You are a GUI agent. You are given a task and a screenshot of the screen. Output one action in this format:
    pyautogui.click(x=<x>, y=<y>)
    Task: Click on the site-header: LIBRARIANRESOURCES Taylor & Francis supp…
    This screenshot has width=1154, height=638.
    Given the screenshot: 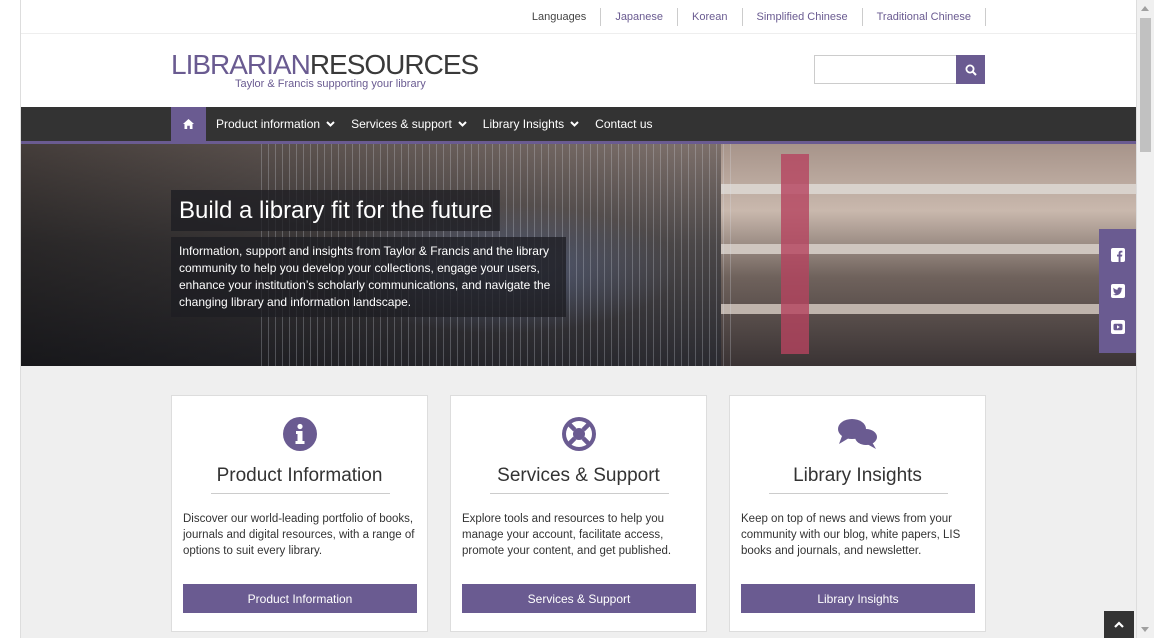 What is the action you would take?
    pyautogui.click(x=578, y=70)
    